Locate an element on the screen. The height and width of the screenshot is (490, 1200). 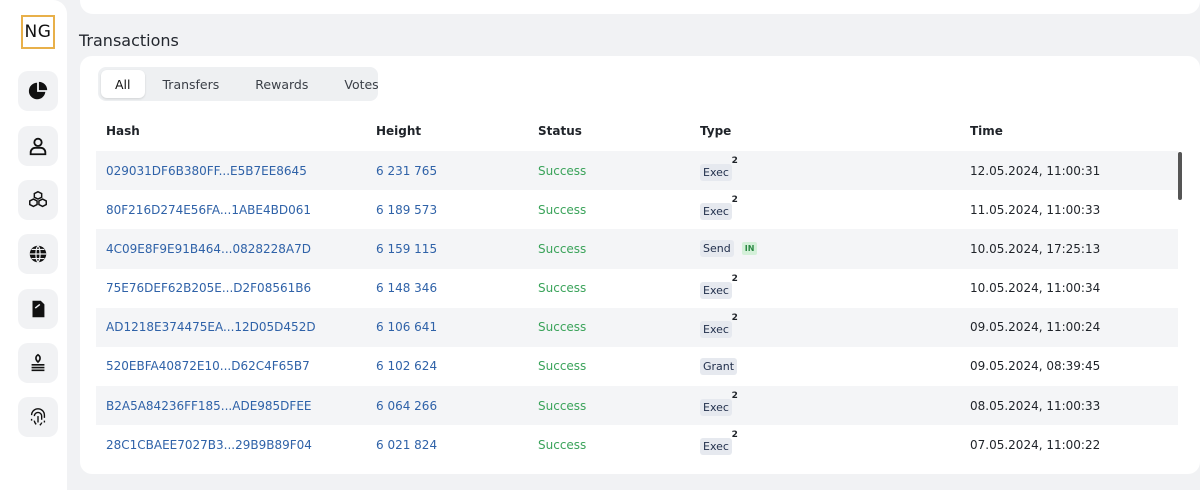
column-status: Status is located at coordinates (560, 131).